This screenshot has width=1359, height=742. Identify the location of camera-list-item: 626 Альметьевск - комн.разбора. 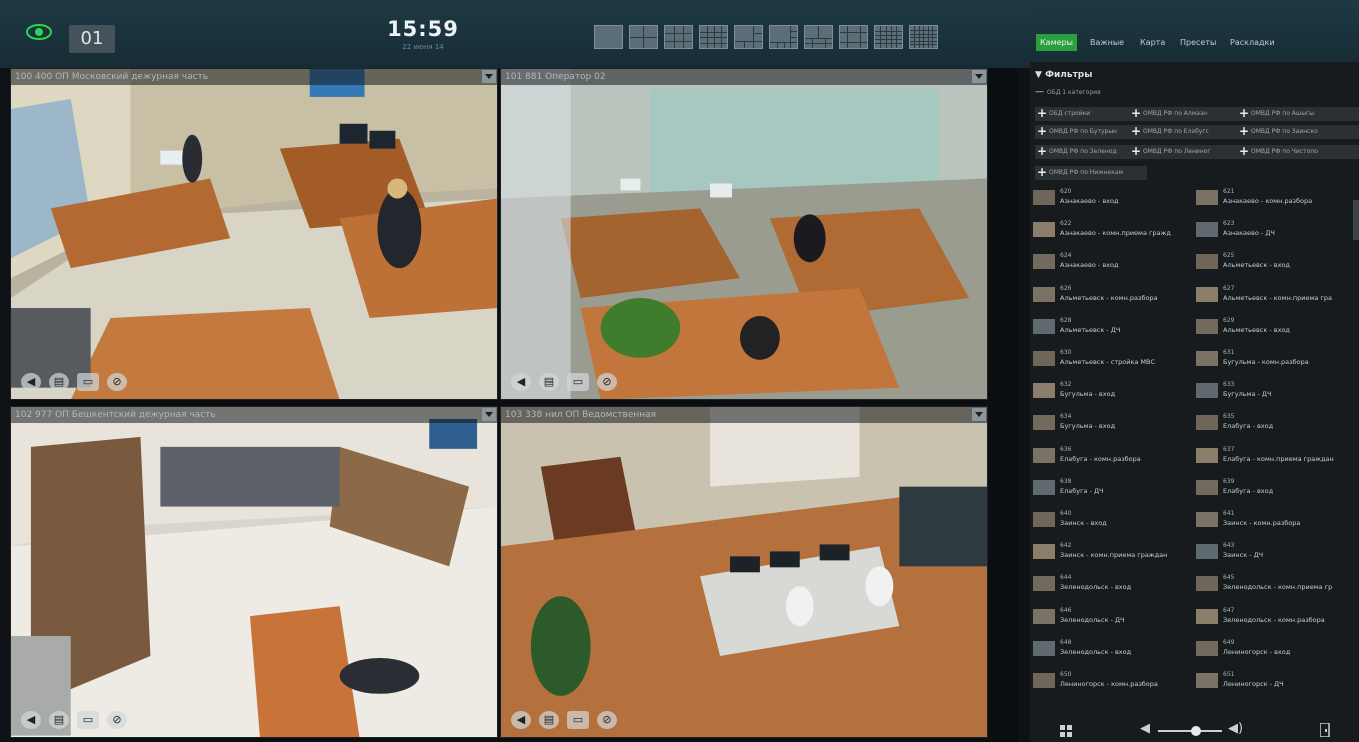
(1110, 294).